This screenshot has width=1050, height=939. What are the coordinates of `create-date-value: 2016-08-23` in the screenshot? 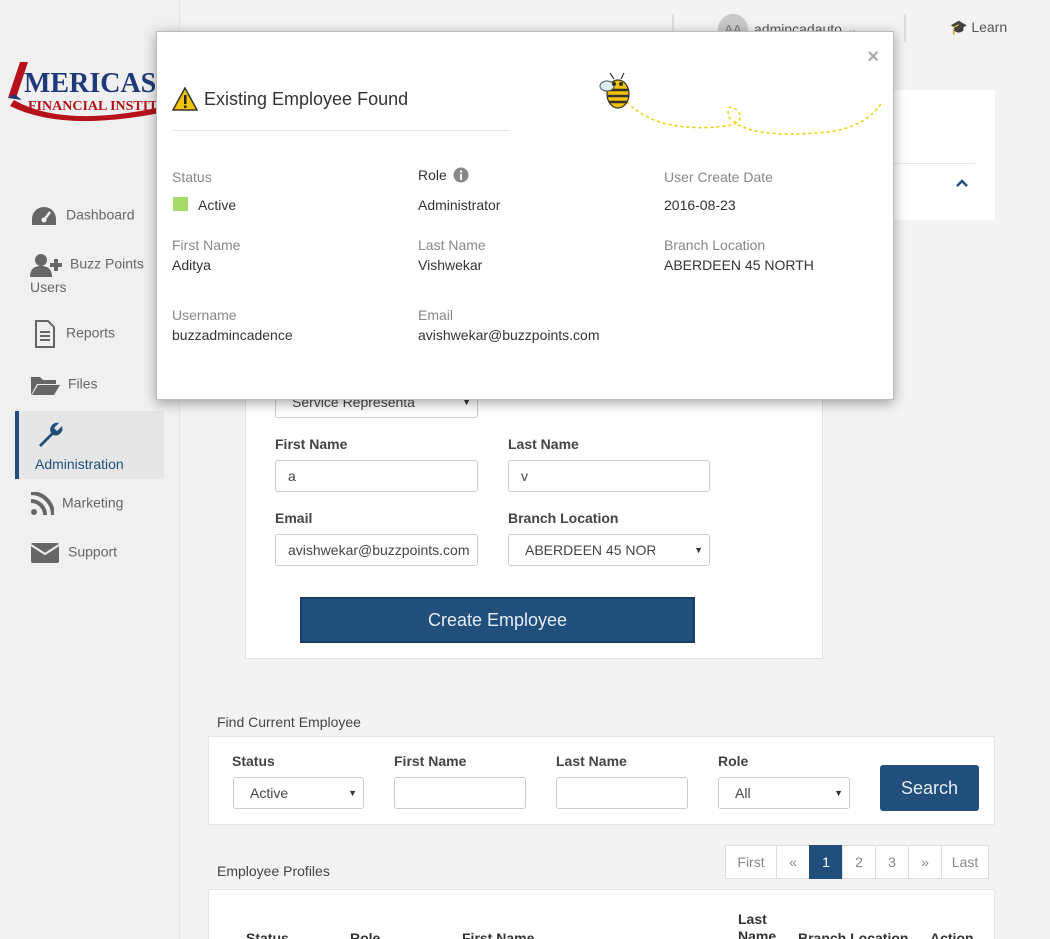 It's located at (700, 205).